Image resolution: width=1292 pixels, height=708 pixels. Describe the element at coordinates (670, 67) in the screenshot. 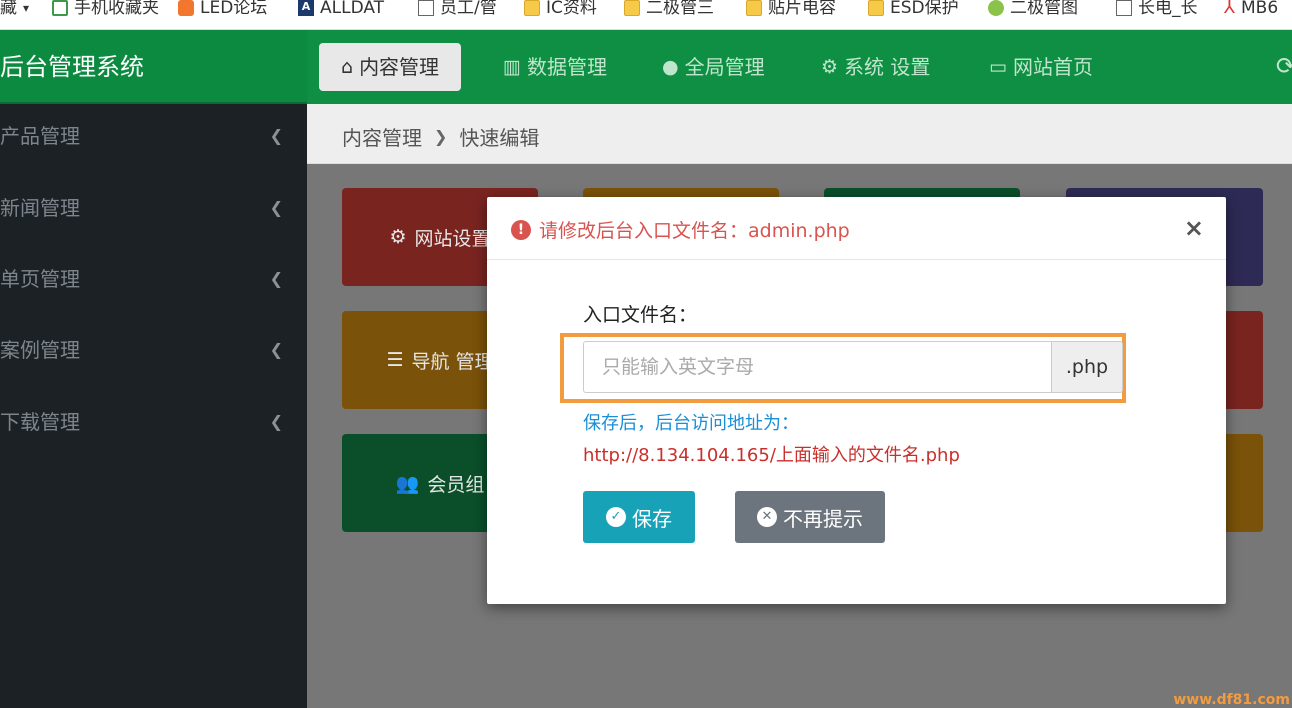

I see `globe-icon: ●` at that location.